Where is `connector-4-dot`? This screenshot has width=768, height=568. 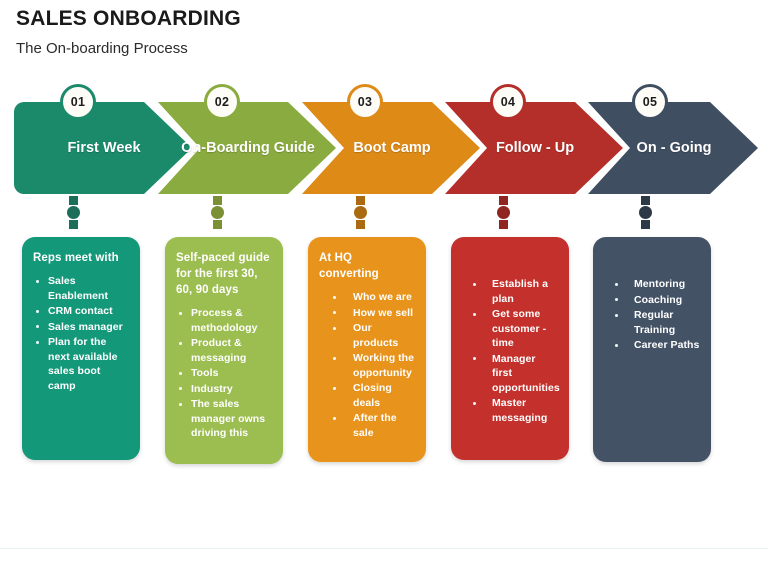
connector-4-dot is located at coordinates (503, 212).